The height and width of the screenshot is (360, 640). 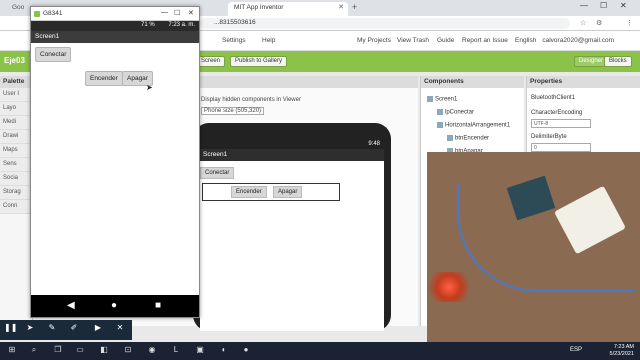 What do you see at coordinates (234, 40) in the screenshot?
I see `nav-settings: Settings` at bounding box center [234, 40].